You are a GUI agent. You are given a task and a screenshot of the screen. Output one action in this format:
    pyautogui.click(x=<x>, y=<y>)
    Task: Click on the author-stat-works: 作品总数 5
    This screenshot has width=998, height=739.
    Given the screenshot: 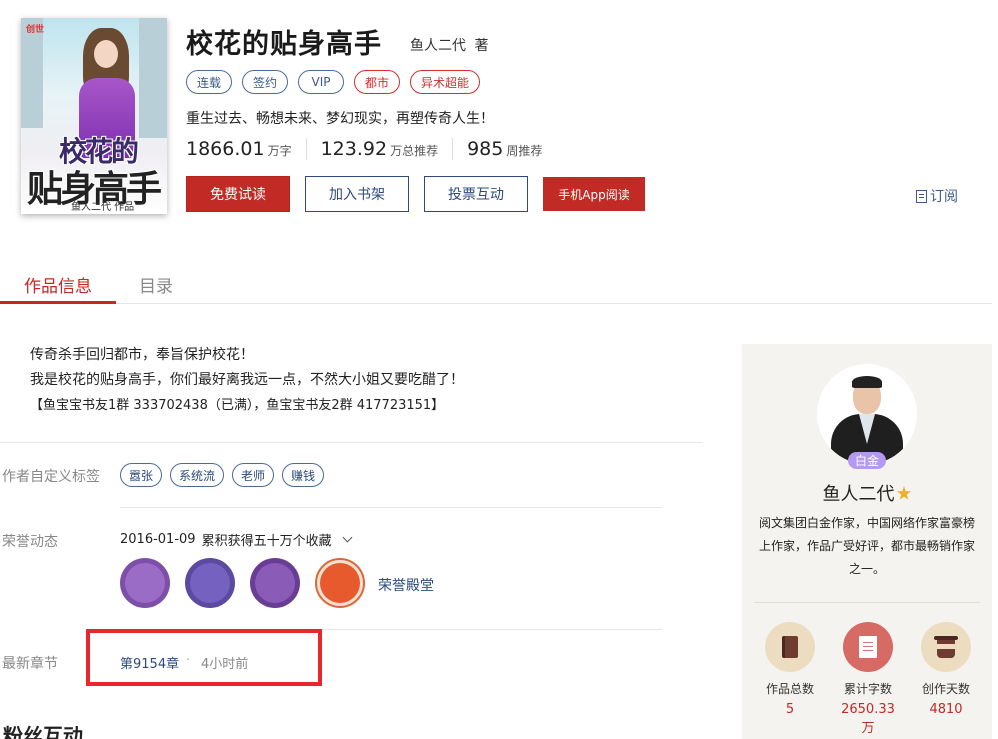 What is the action you would take?
    pyautogui.click(x=790, y=669)
    